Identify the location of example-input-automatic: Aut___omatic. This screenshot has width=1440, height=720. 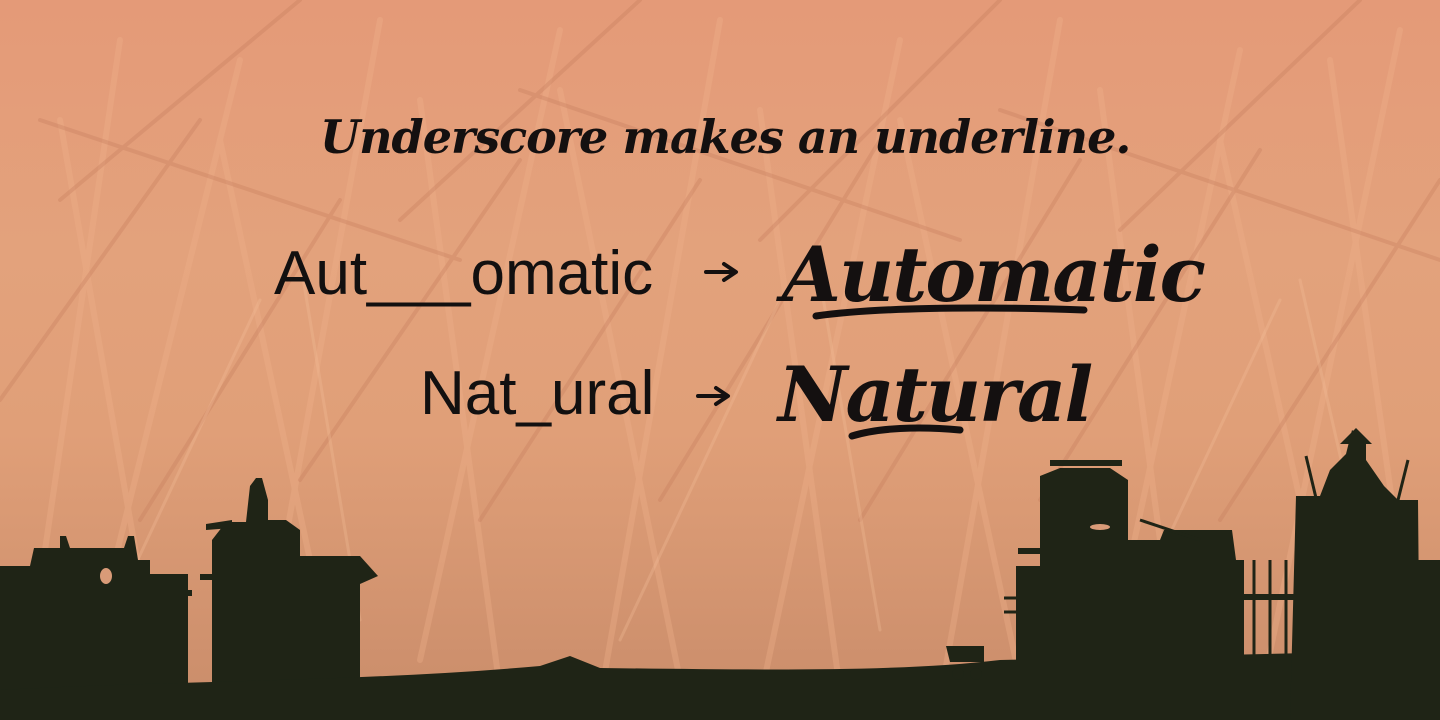
(464, 273).